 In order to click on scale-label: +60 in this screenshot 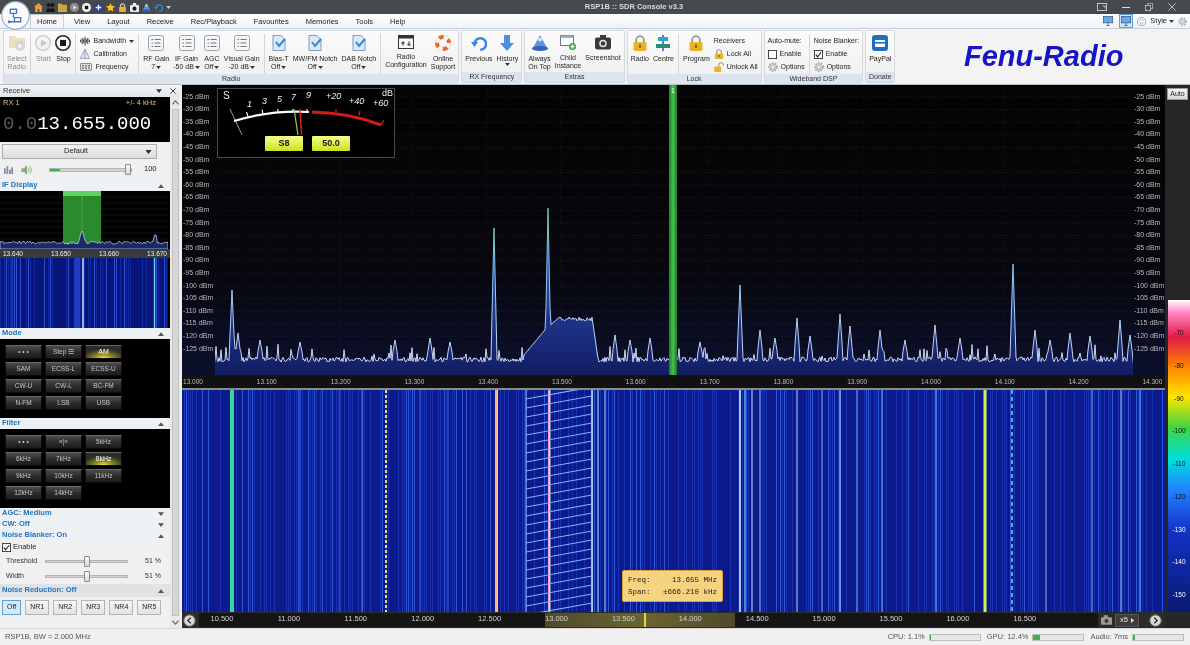, I will do `click(381, 103)`.